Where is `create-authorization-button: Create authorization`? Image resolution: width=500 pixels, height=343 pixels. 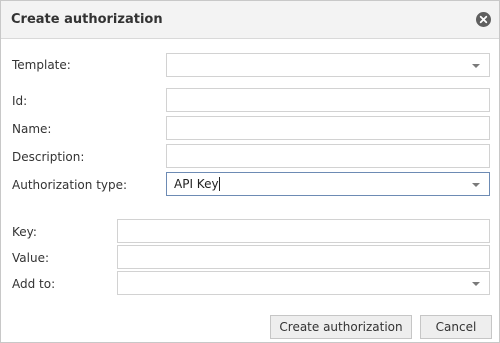 create-authorization-button: Create authorization is located at coordinates (341, 327).